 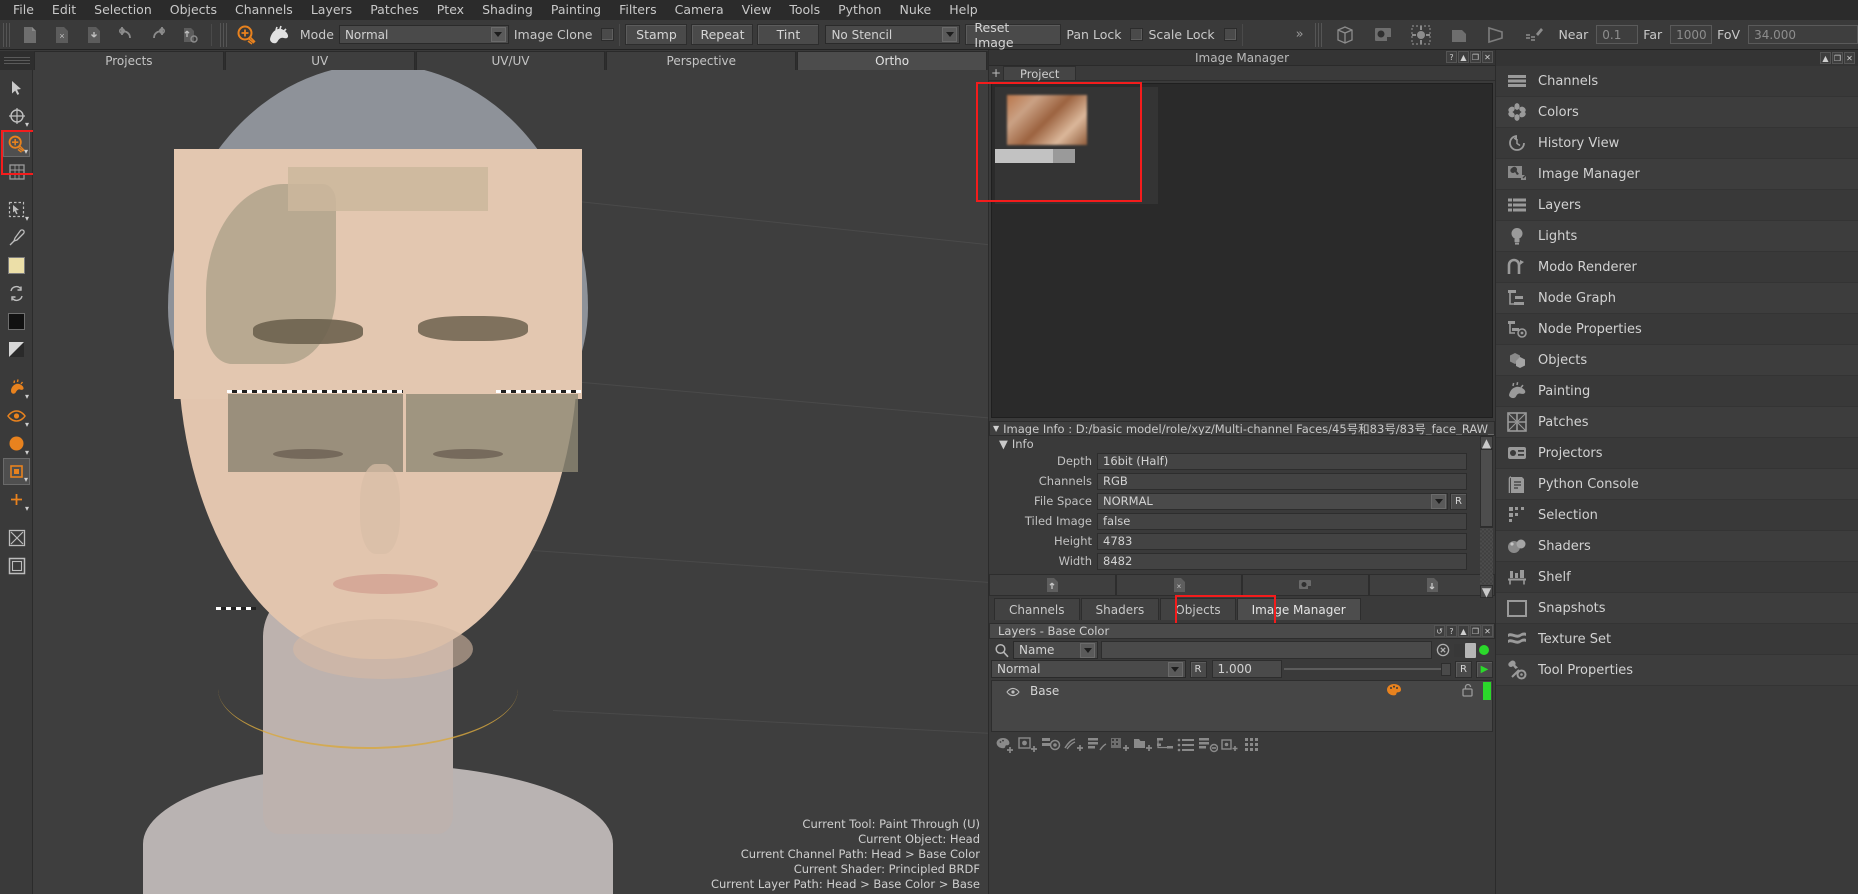 I want to click on add-tool: ▾, so click(x=16, y=499).